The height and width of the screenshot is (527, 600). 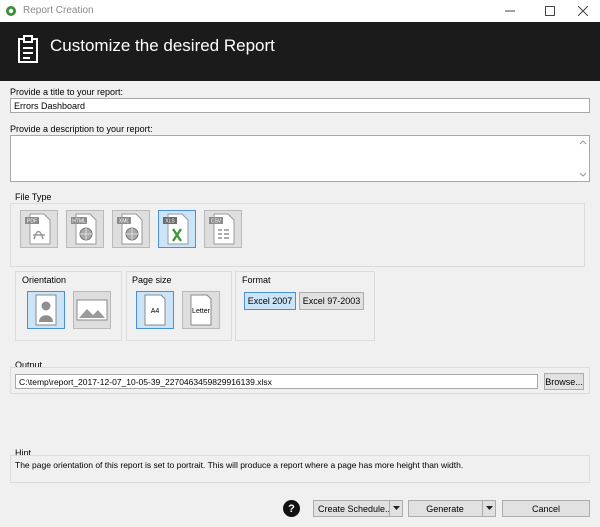 I want to click on letter-label: Letter, so click(x=201, y=311).